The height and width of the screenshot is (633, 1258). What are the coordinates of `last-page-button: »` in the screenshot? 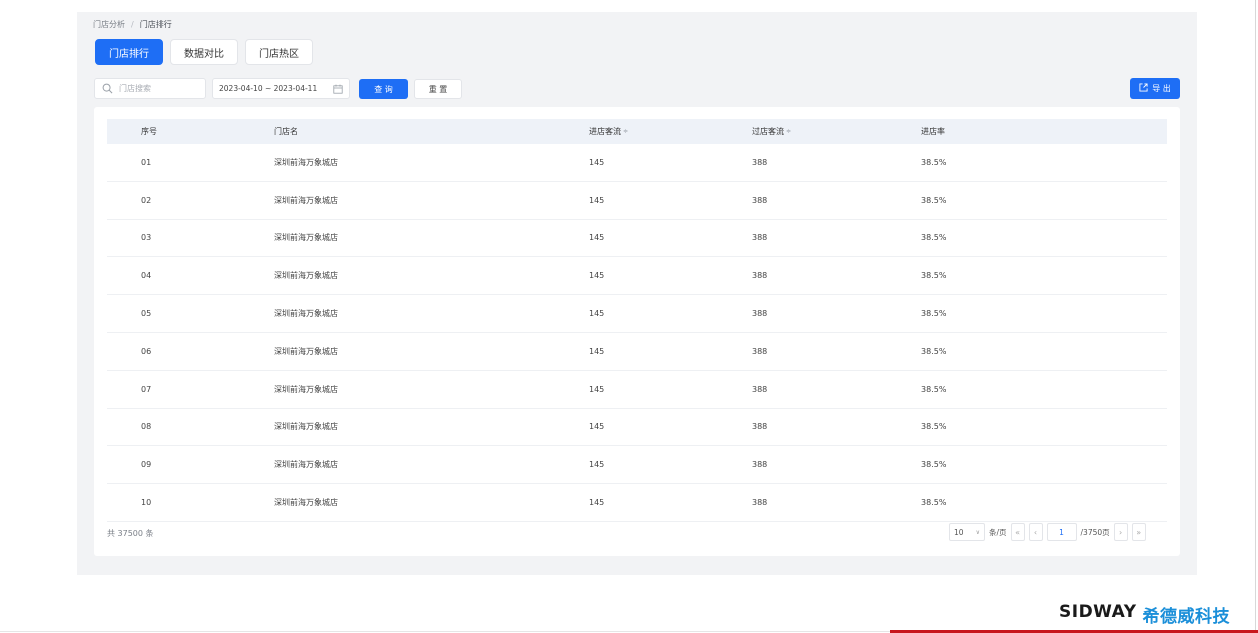 It's located at (1138, 532).